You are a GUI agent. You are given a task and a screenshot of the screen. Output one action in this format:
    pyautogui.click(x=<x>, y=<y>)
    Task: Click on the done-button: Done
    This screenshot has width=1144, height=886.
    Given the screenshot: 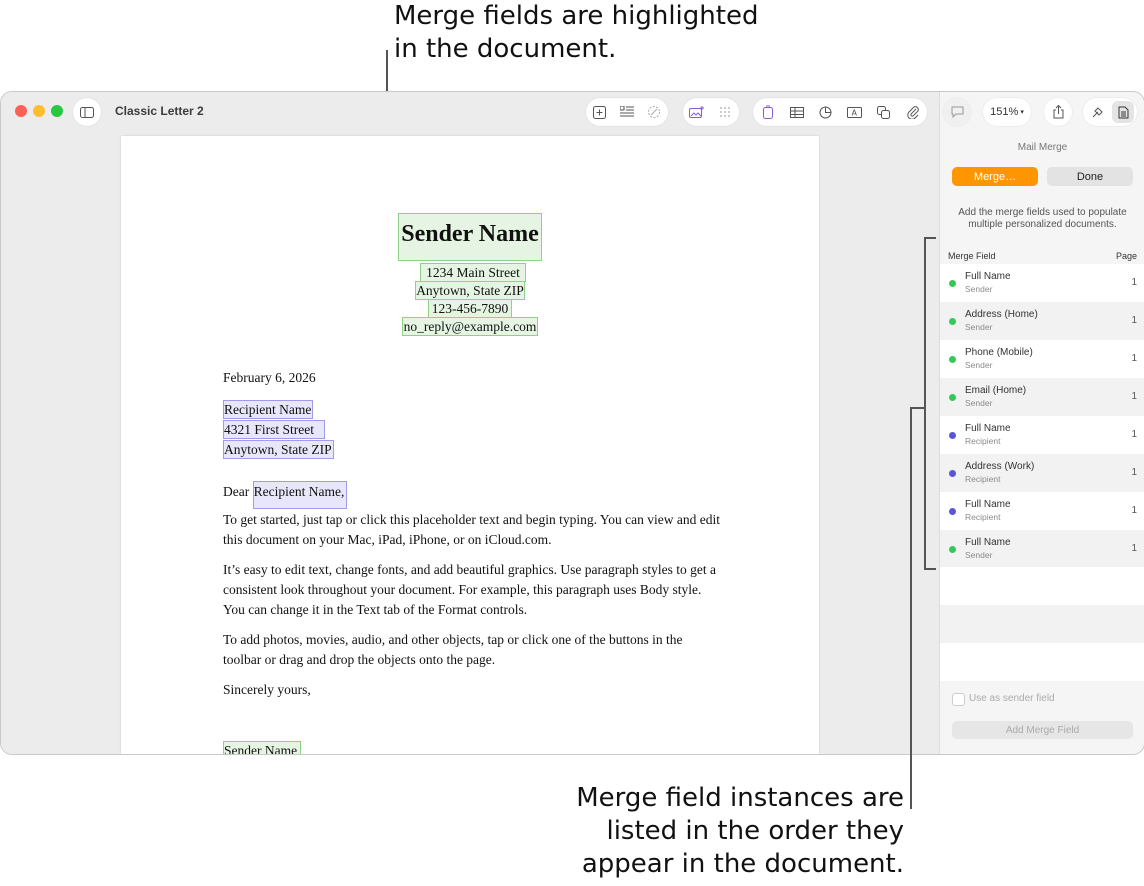 What is the action you would take?
    pyautogui.click(x=1090, y=176)
    